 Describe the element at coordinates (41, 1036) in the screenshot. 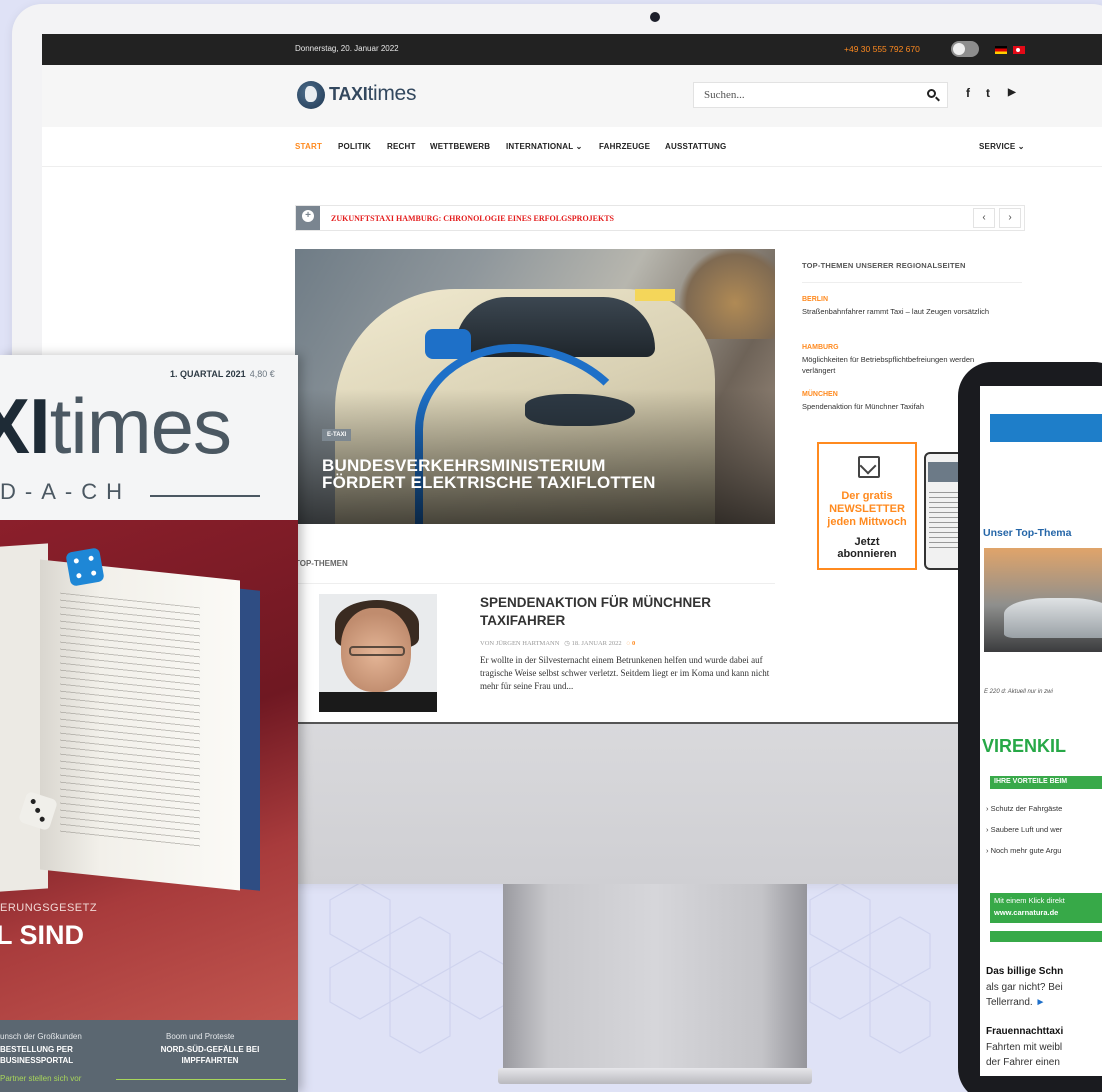

I see `footer-teaser-1-top: unsch der Großkunden` at that location.